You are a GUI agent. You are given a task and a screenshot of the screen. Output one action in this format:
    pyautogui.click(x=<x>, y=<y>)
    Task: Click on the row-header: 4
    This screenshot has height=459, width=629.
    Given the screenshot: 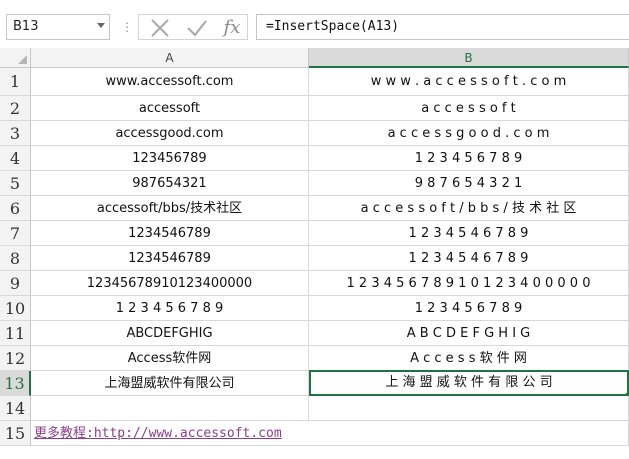 What is the action you would take?
    pyautogui.click(x=15, y=158)
    